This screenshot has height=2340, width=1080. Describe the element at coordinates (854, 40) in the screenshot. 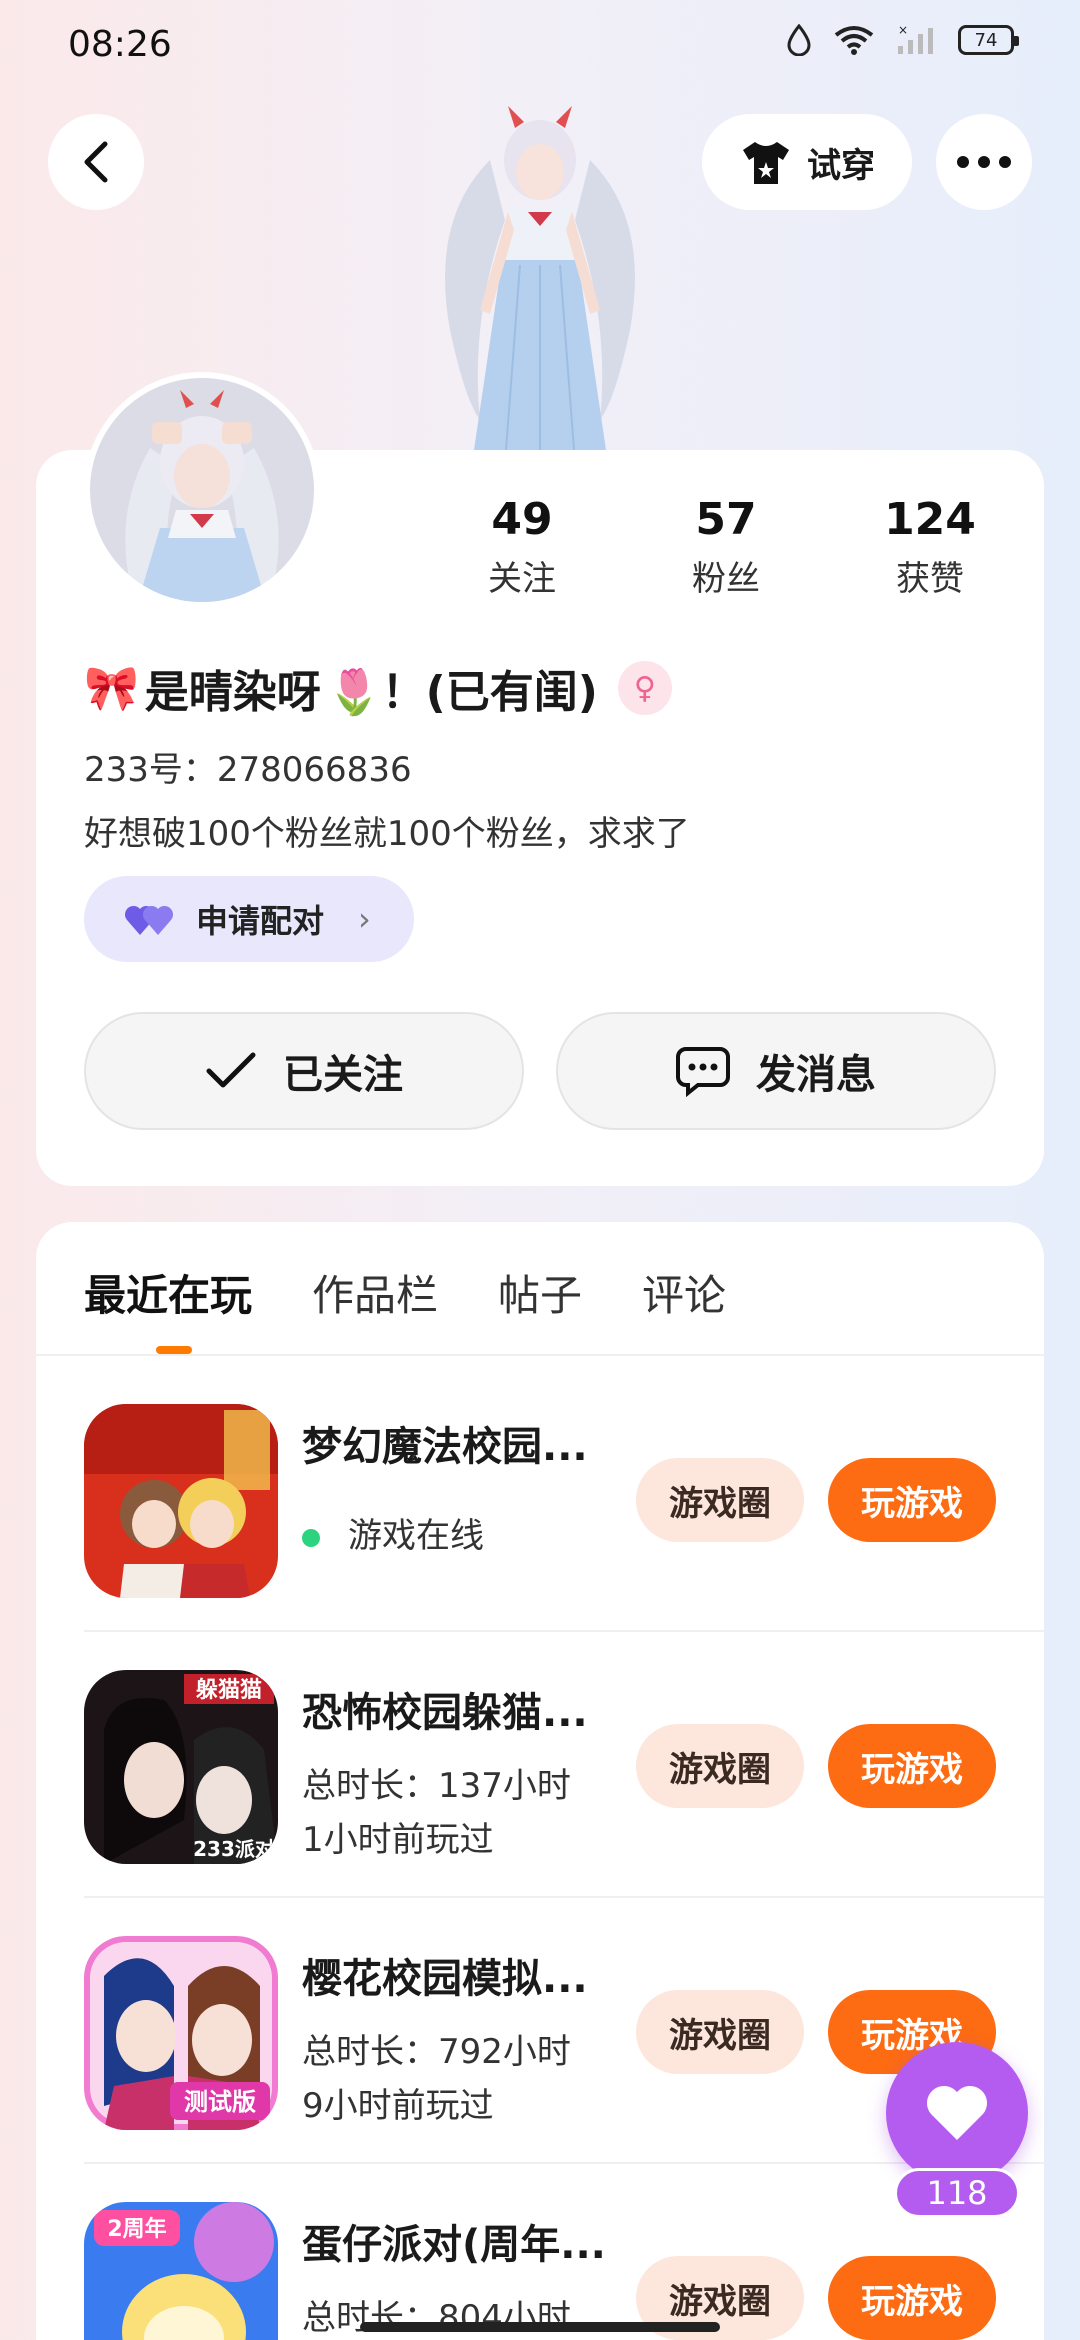

I see `wifi-icon` at that location.